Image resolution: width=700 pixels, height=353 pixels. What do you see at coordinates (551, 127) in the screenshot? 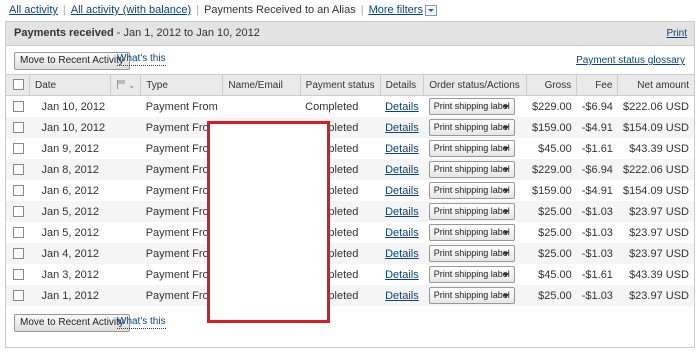
I see `row-gross: $159.00` at bounding box center [551, 127].